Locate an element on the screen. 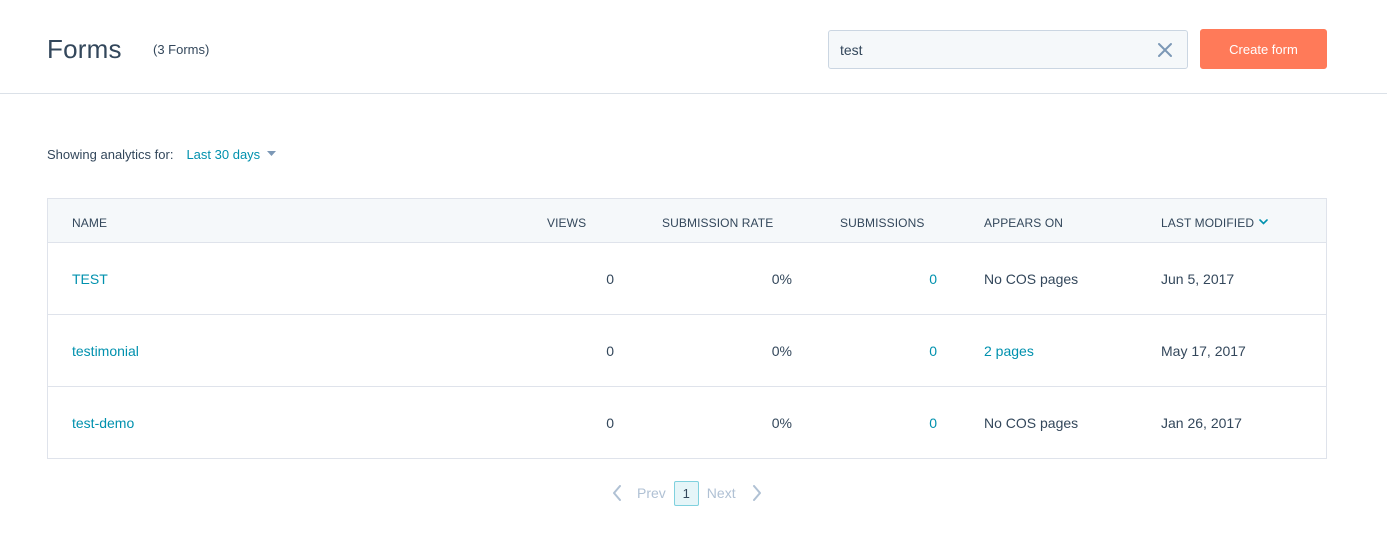 This screenshot has width=1387, height=541. column-header-last-modified: LAST MODIFIED is located at coordinates (1214, 223).